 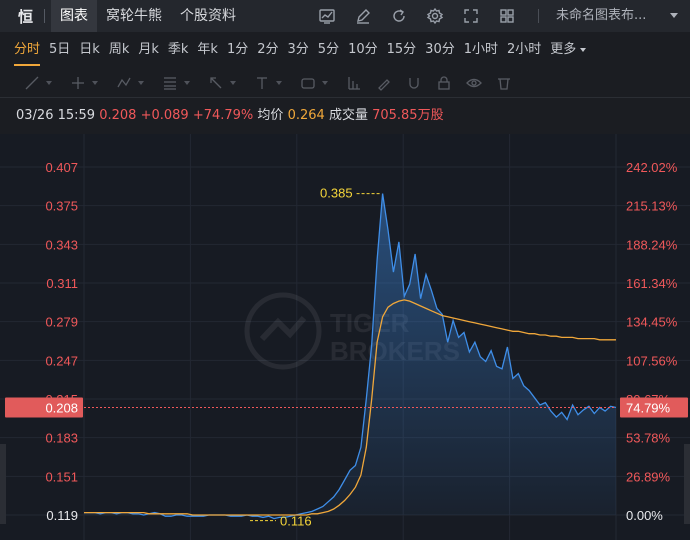 What do you see at coordinates (61, 167) in the screenshot?
I see `y-tick-price: 0.407` at bounding box center [61, 167].